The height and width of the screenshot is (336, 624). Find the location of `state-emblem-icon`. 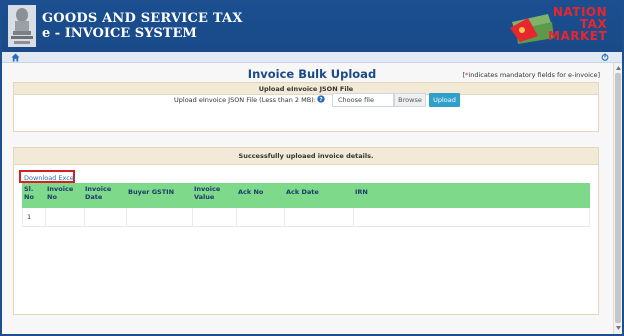

state-emblem-icon is located at coordinates (22, 26).